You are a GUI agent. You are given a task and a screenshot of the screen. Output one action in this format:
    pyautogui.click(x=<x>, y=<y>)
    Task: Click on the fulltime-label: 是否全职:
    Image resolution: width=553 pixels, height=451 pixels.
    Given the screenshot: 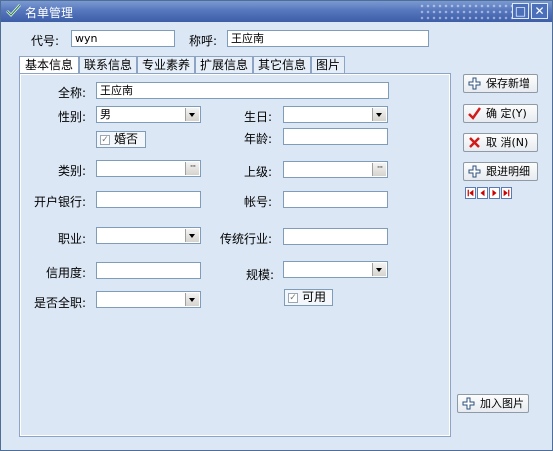 What is the action you would take?
    pyautogui.click(x=60, y=303)
    